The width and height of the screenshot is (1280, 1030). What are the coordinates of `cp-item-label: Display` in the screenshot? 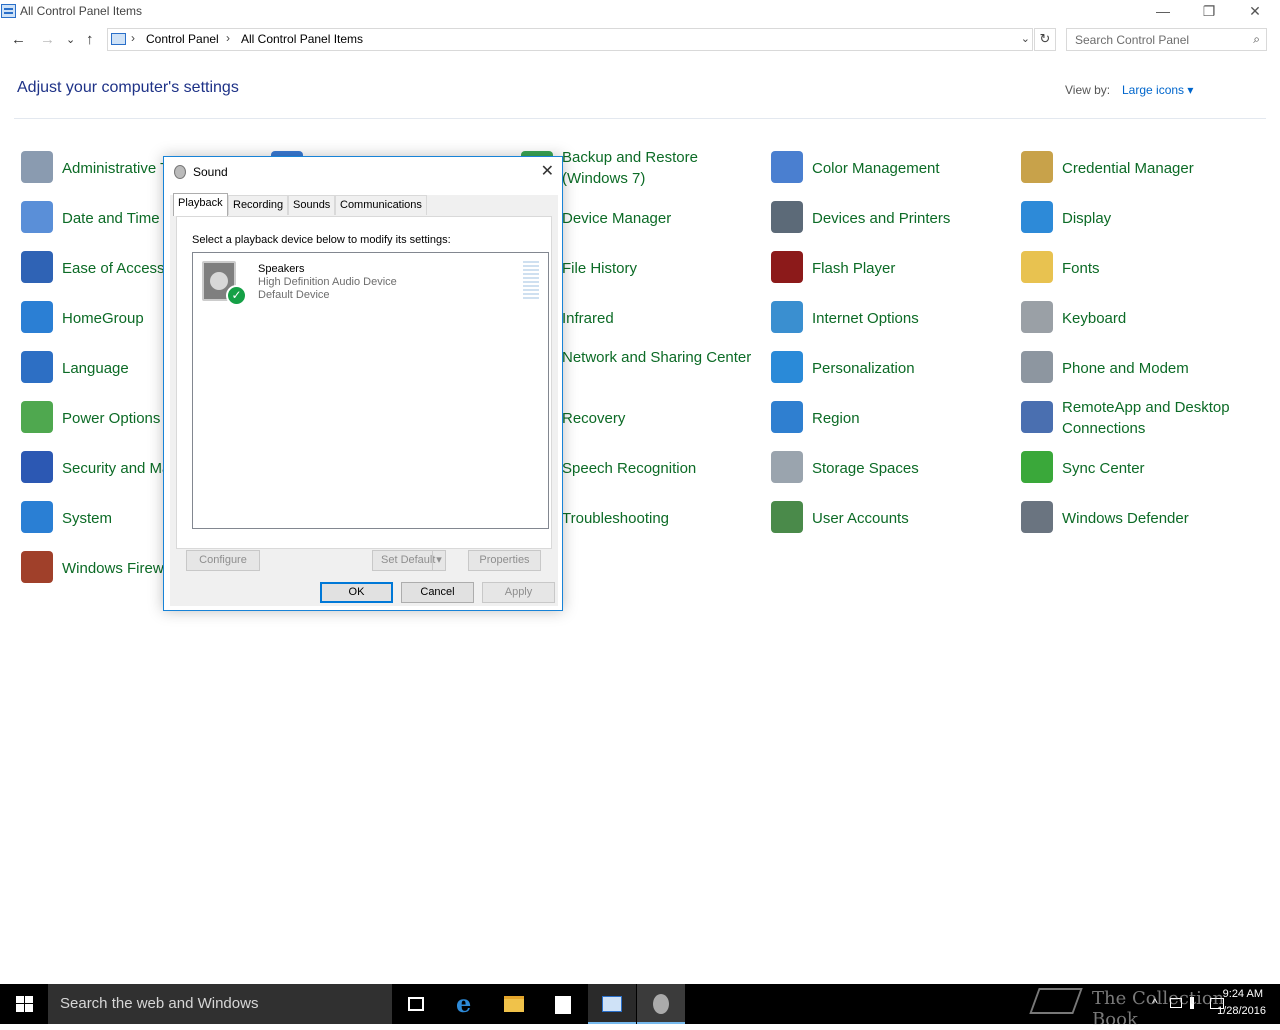 It's located at (1087, 218).